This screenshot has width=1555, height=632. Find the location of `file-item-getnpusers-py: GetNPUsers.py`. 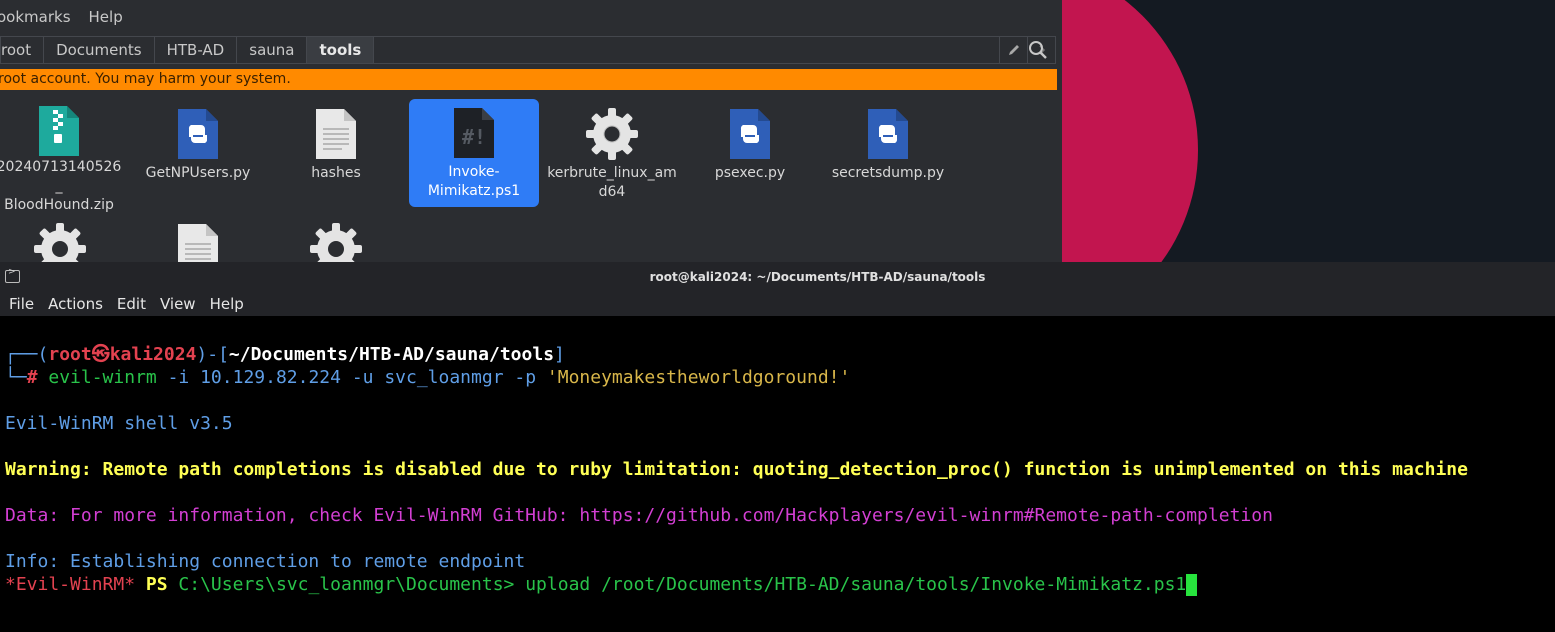

file-item-getnpusers-py: GetNPUsers.py is located at coordinates (198, 154).